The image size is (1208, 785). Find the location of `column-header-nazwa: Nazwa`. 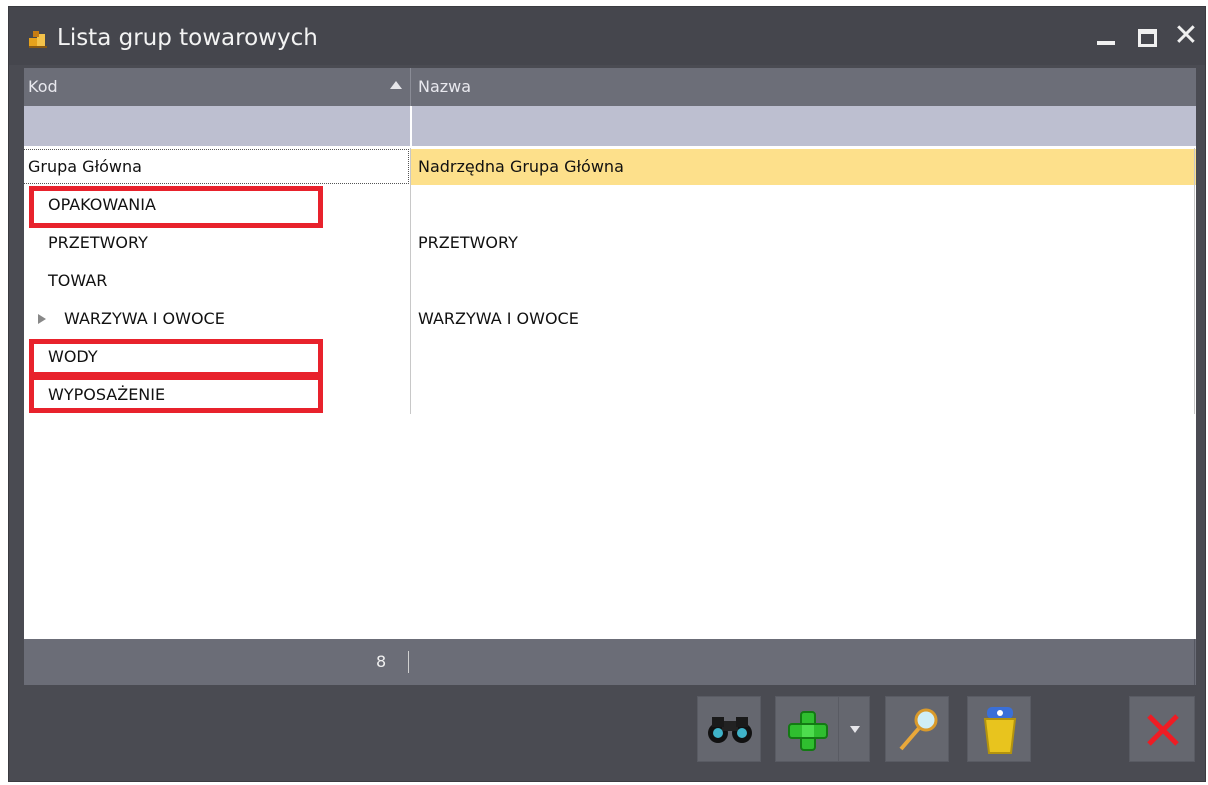

column-header-nazwa: Nazwa is located at coordinates (444, 87).